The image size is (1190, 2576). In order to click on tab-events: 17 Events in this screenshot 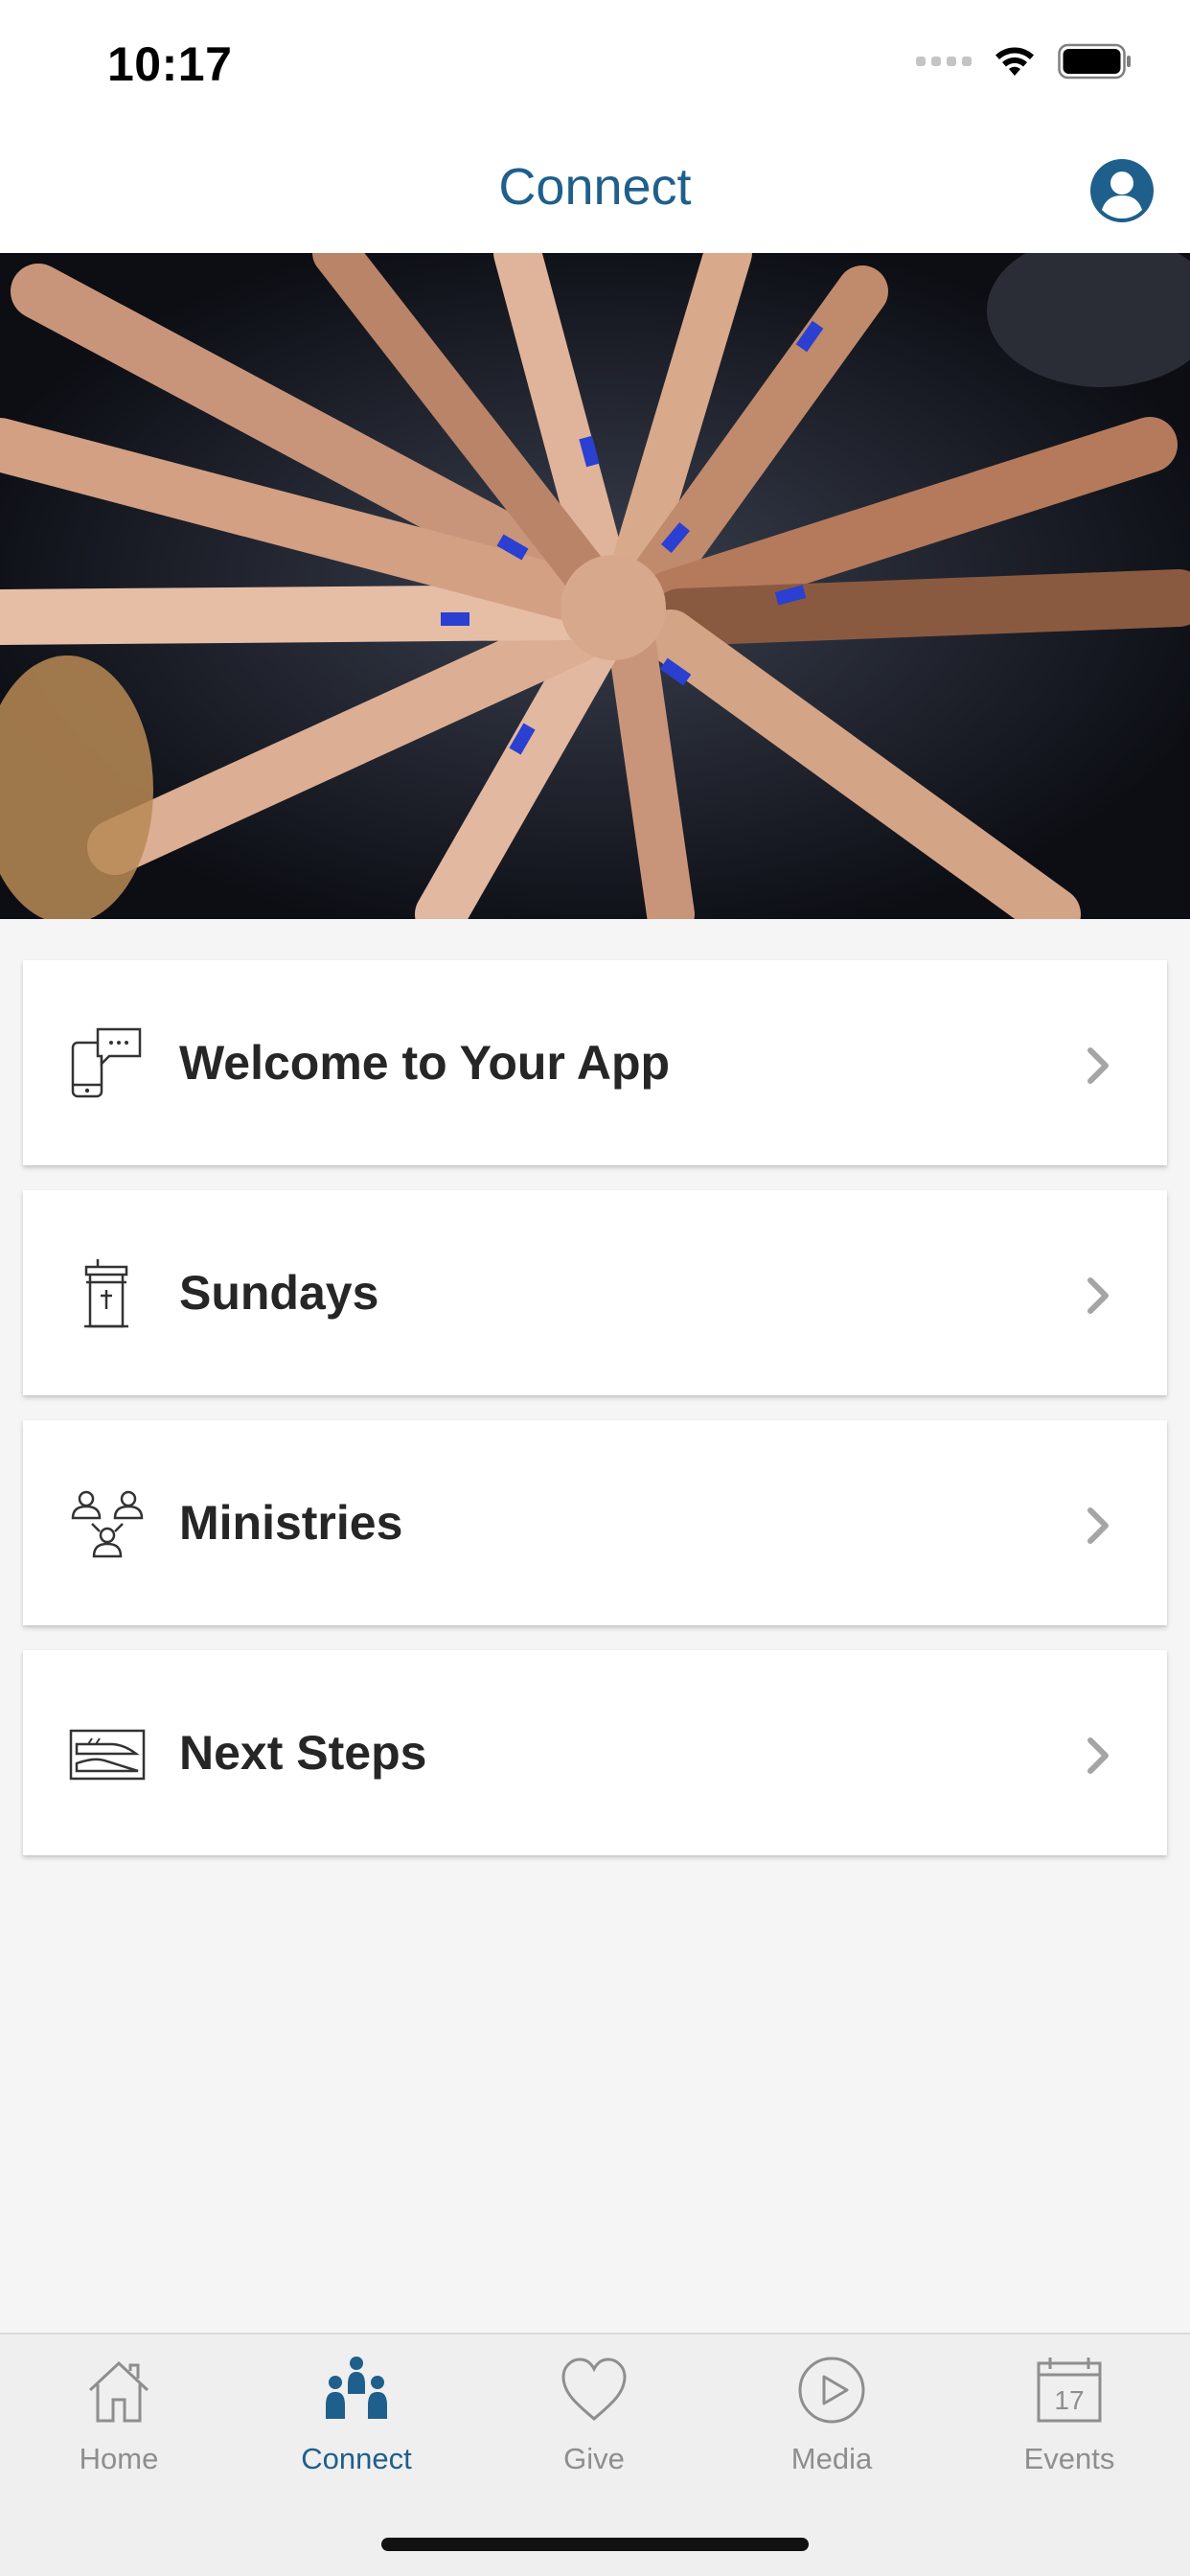, I will do `click(1069, 2425)`.